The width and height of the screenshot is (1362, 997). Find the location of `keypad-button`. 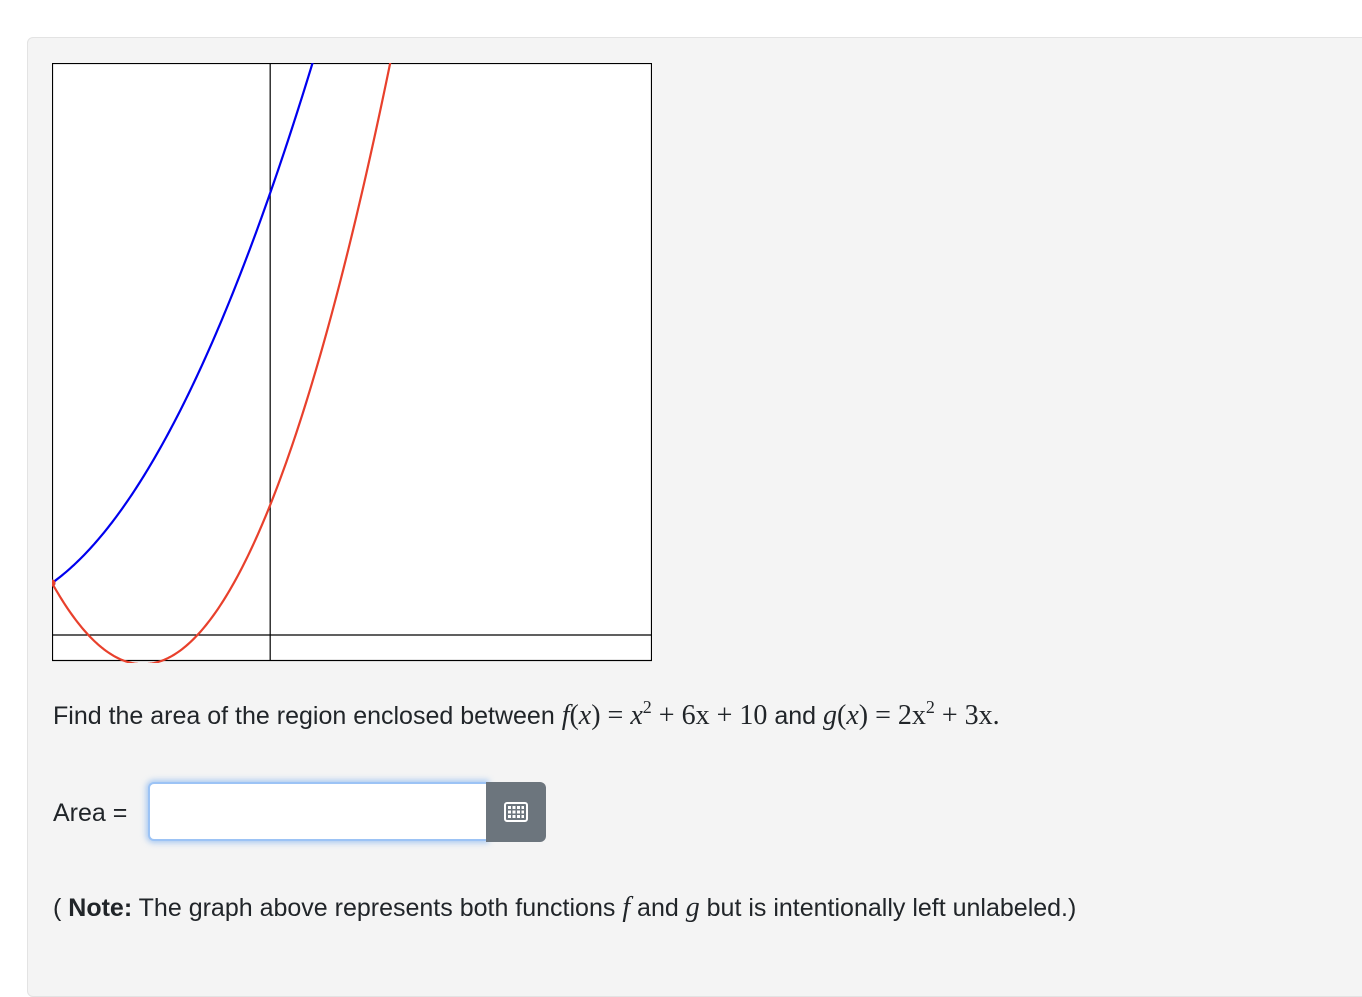

keypad-button is located at coordinates (516, 812).